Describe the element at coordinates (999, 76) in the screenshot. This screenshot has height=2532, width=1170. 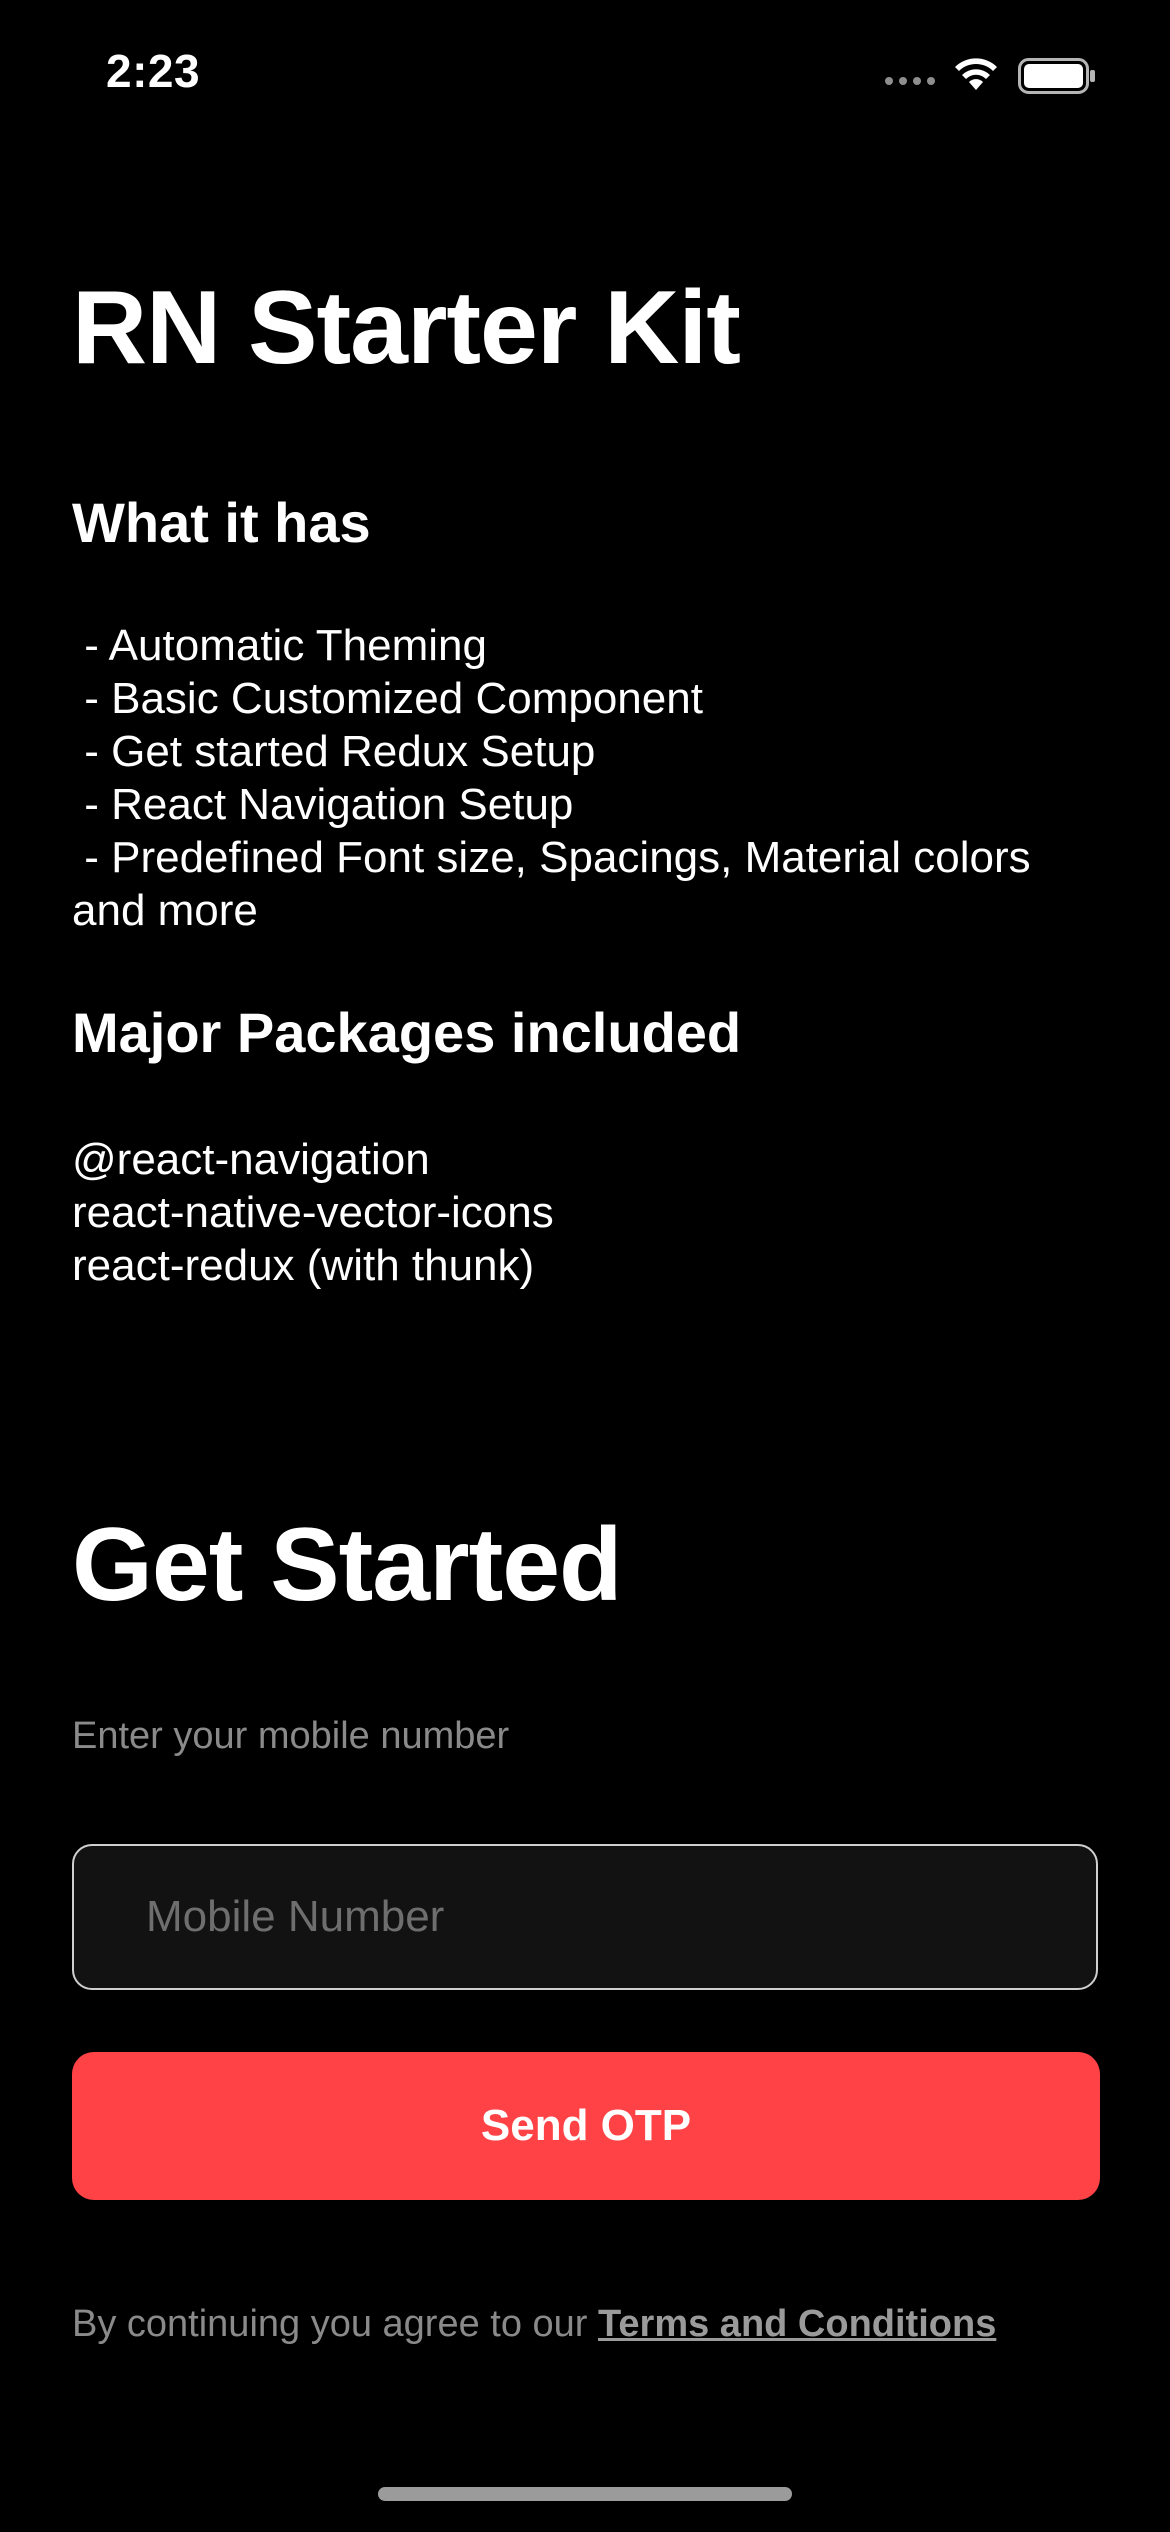
I see `status-icons` at that location.